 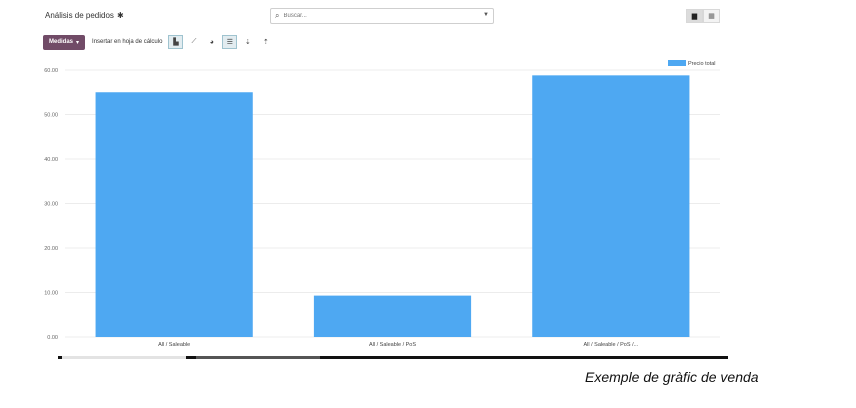 I want to click on pivot-table-icon: ▦, so click(x=711, y=16).